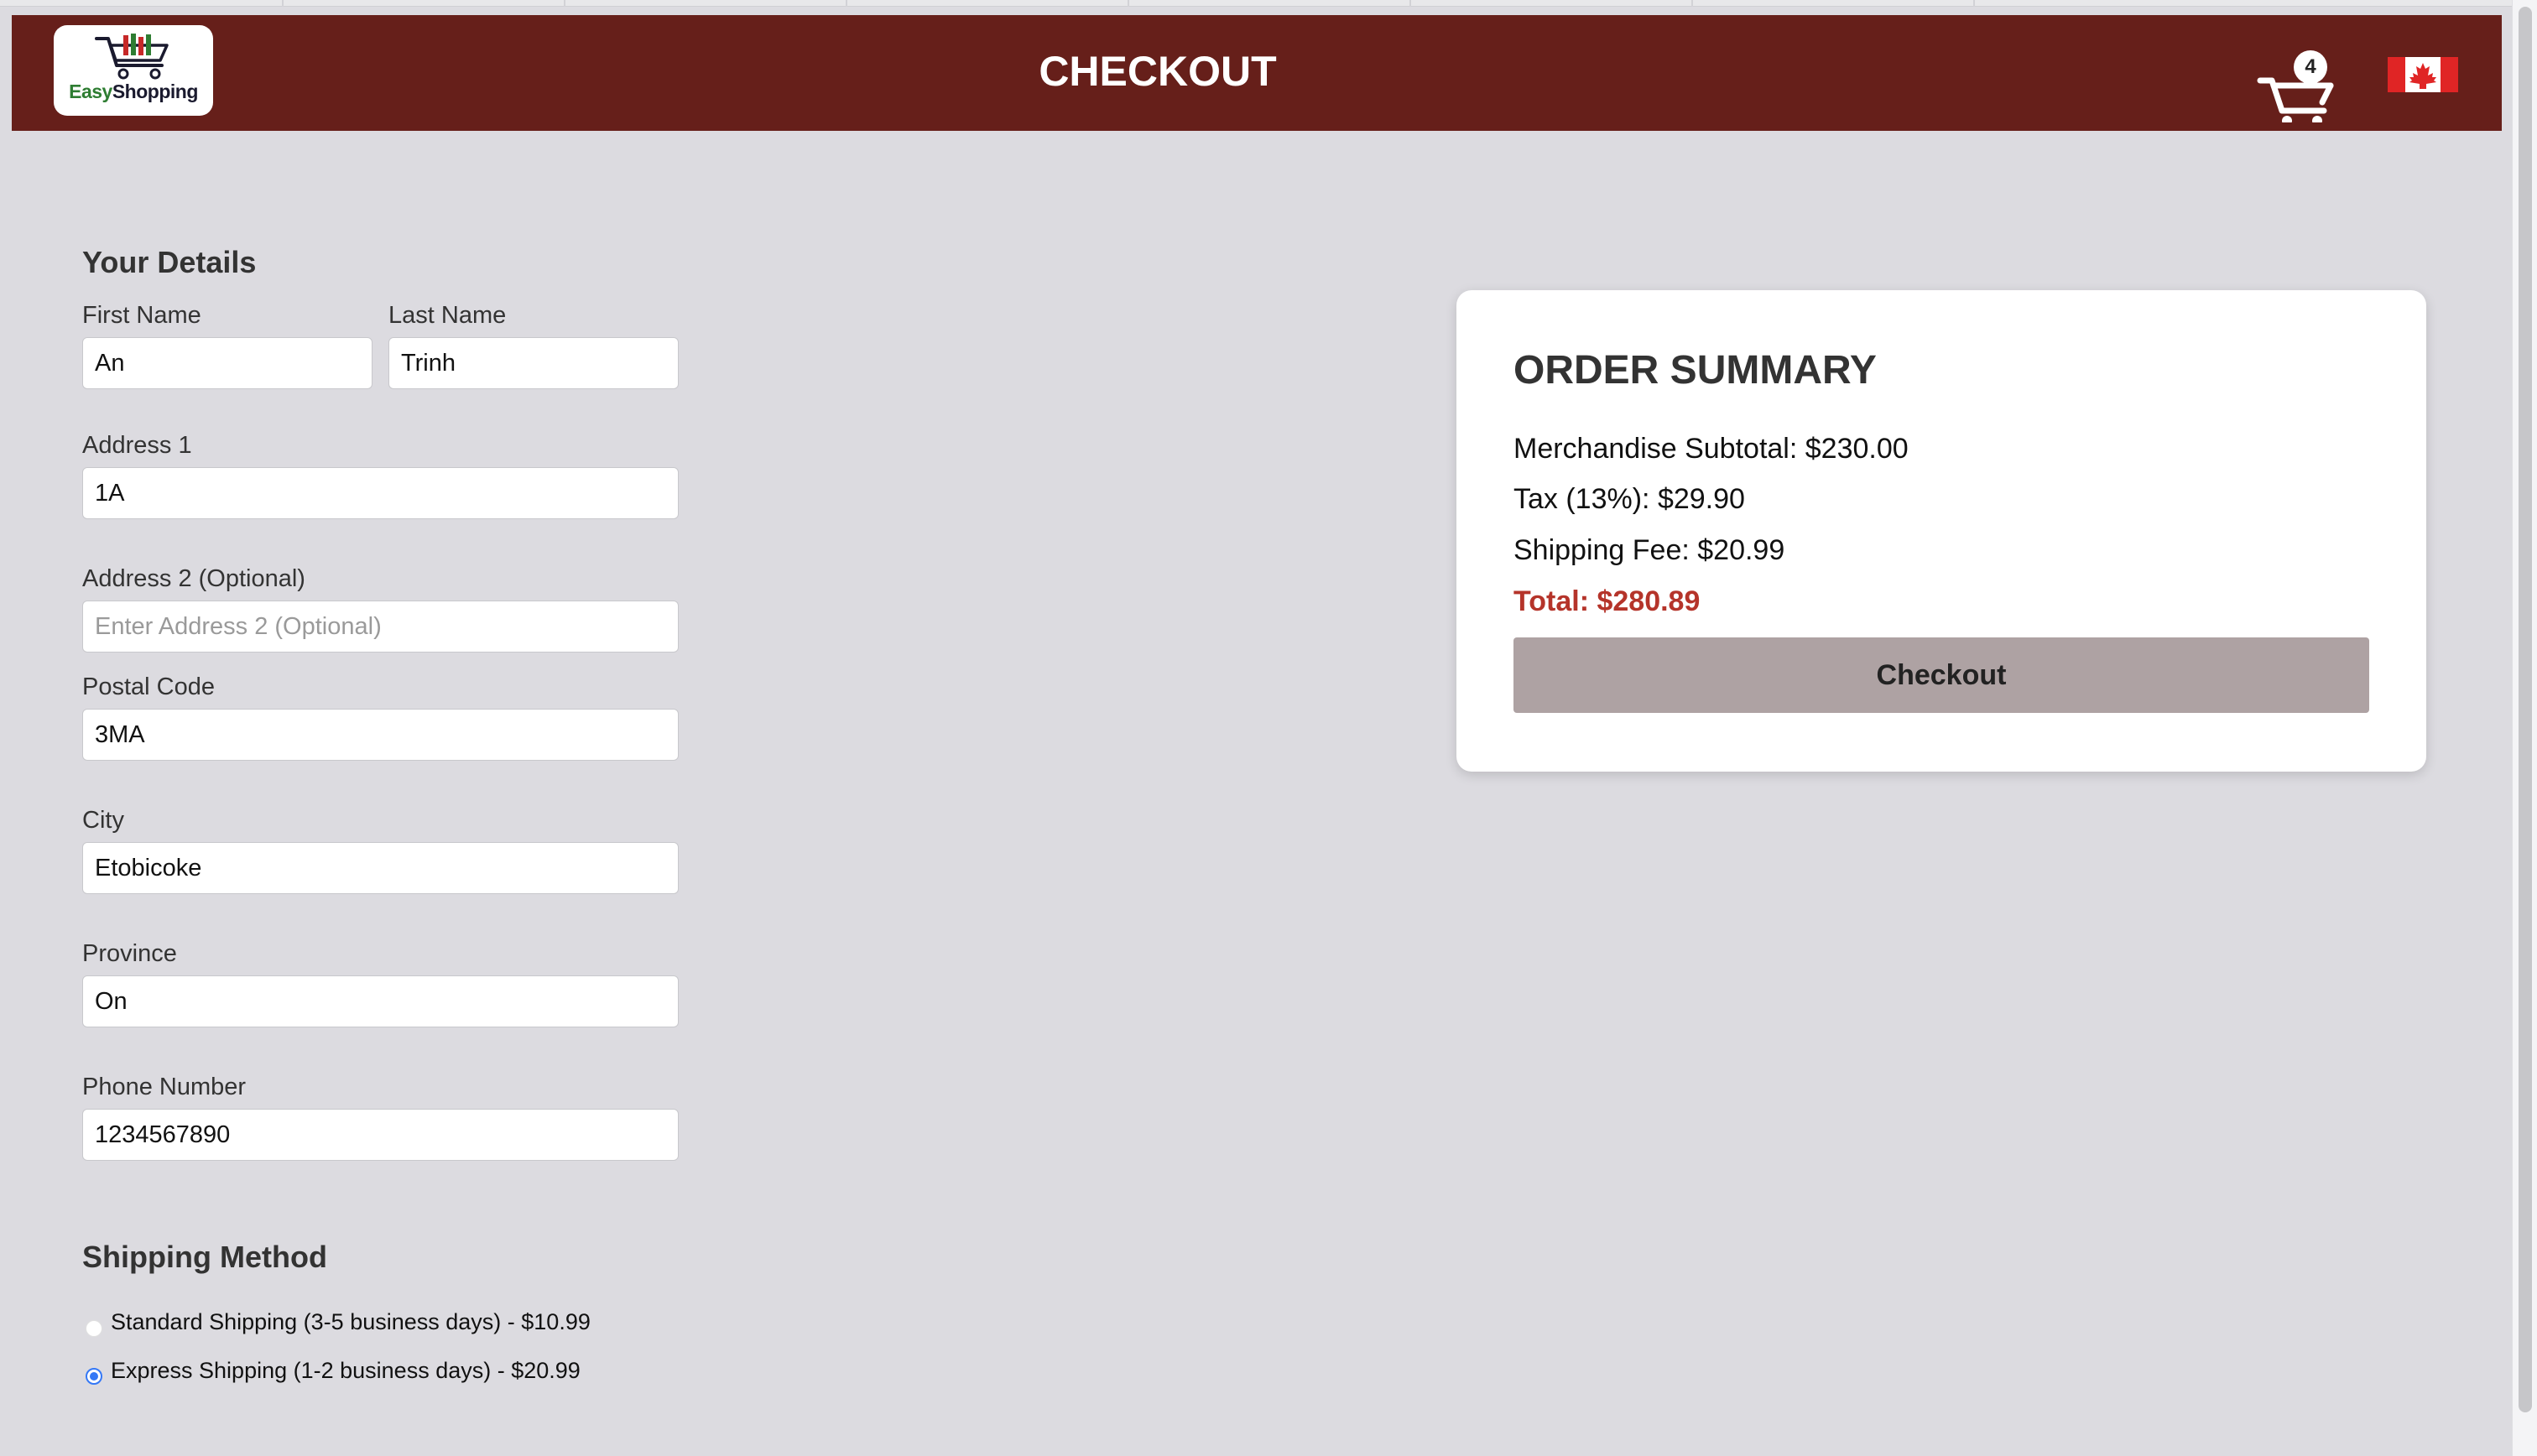 The width and height of the screenshot is (2537, 1456). I want to click on first-name-label: First Name, so click(141, 315).